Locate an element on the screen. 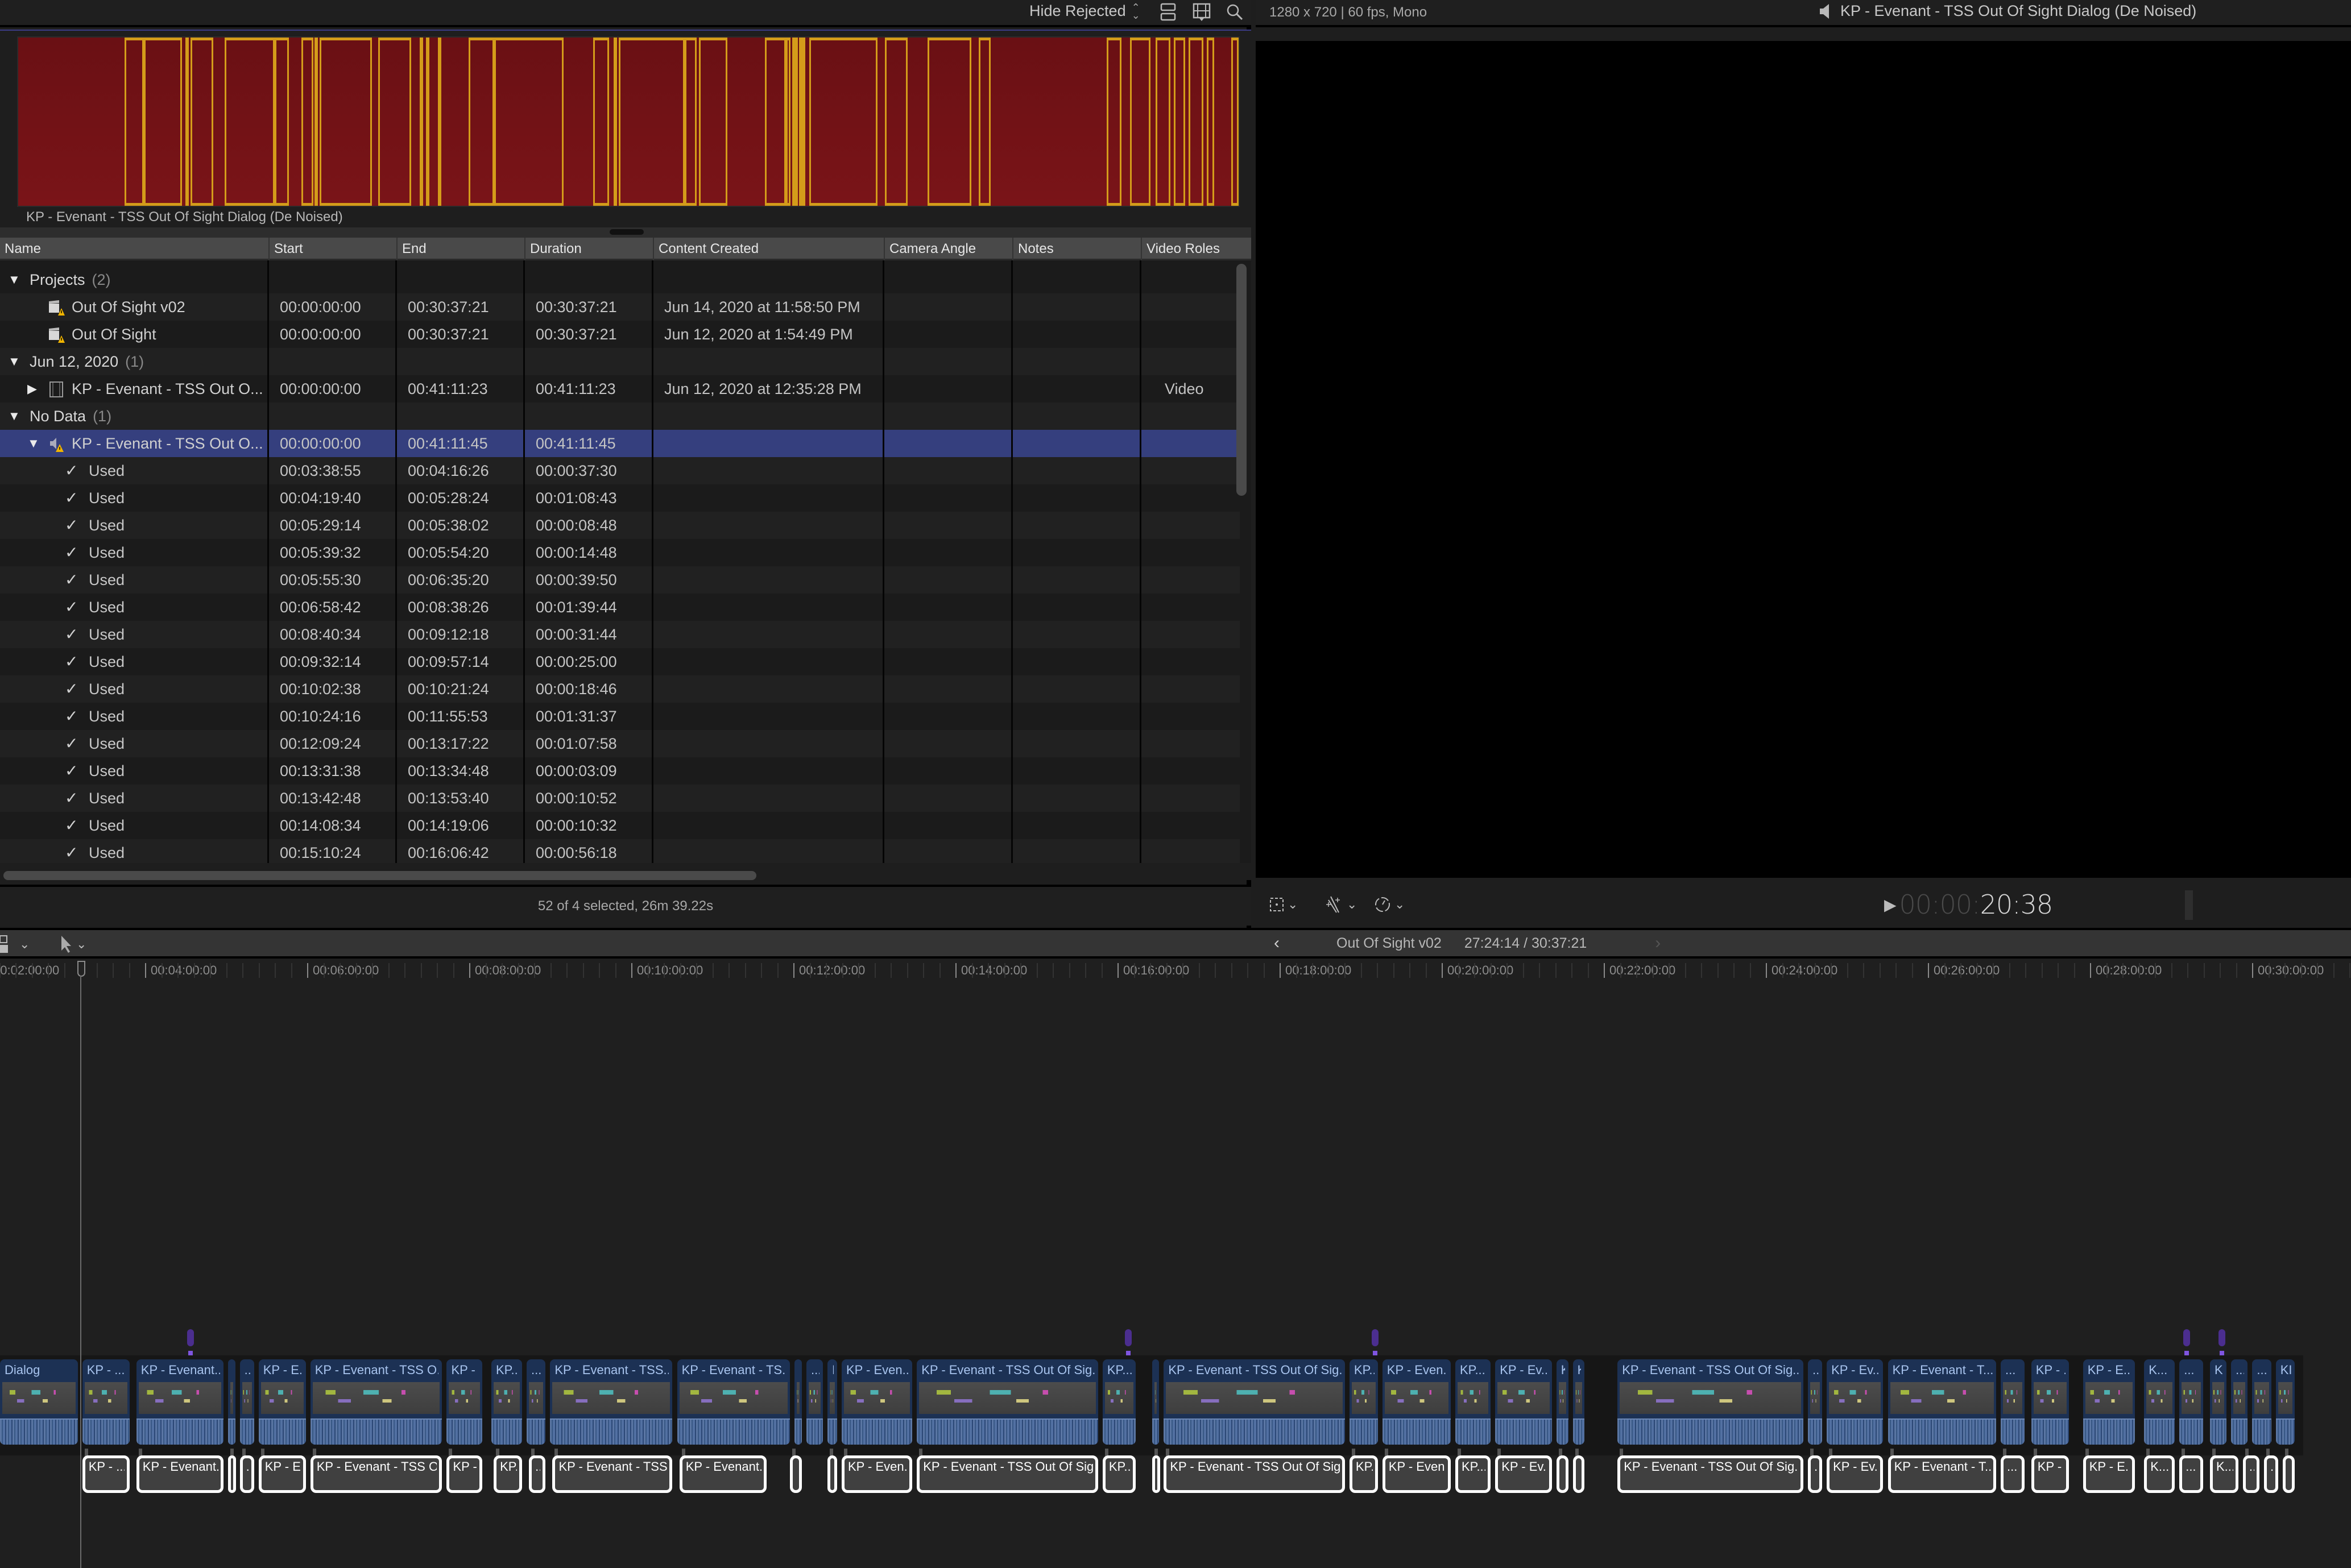 The image size is (2351, 1568). list-row: ✓ Used 00:13:31:38 00:13:34:48 00:00:03:09 is located at coordinates (620, 771).